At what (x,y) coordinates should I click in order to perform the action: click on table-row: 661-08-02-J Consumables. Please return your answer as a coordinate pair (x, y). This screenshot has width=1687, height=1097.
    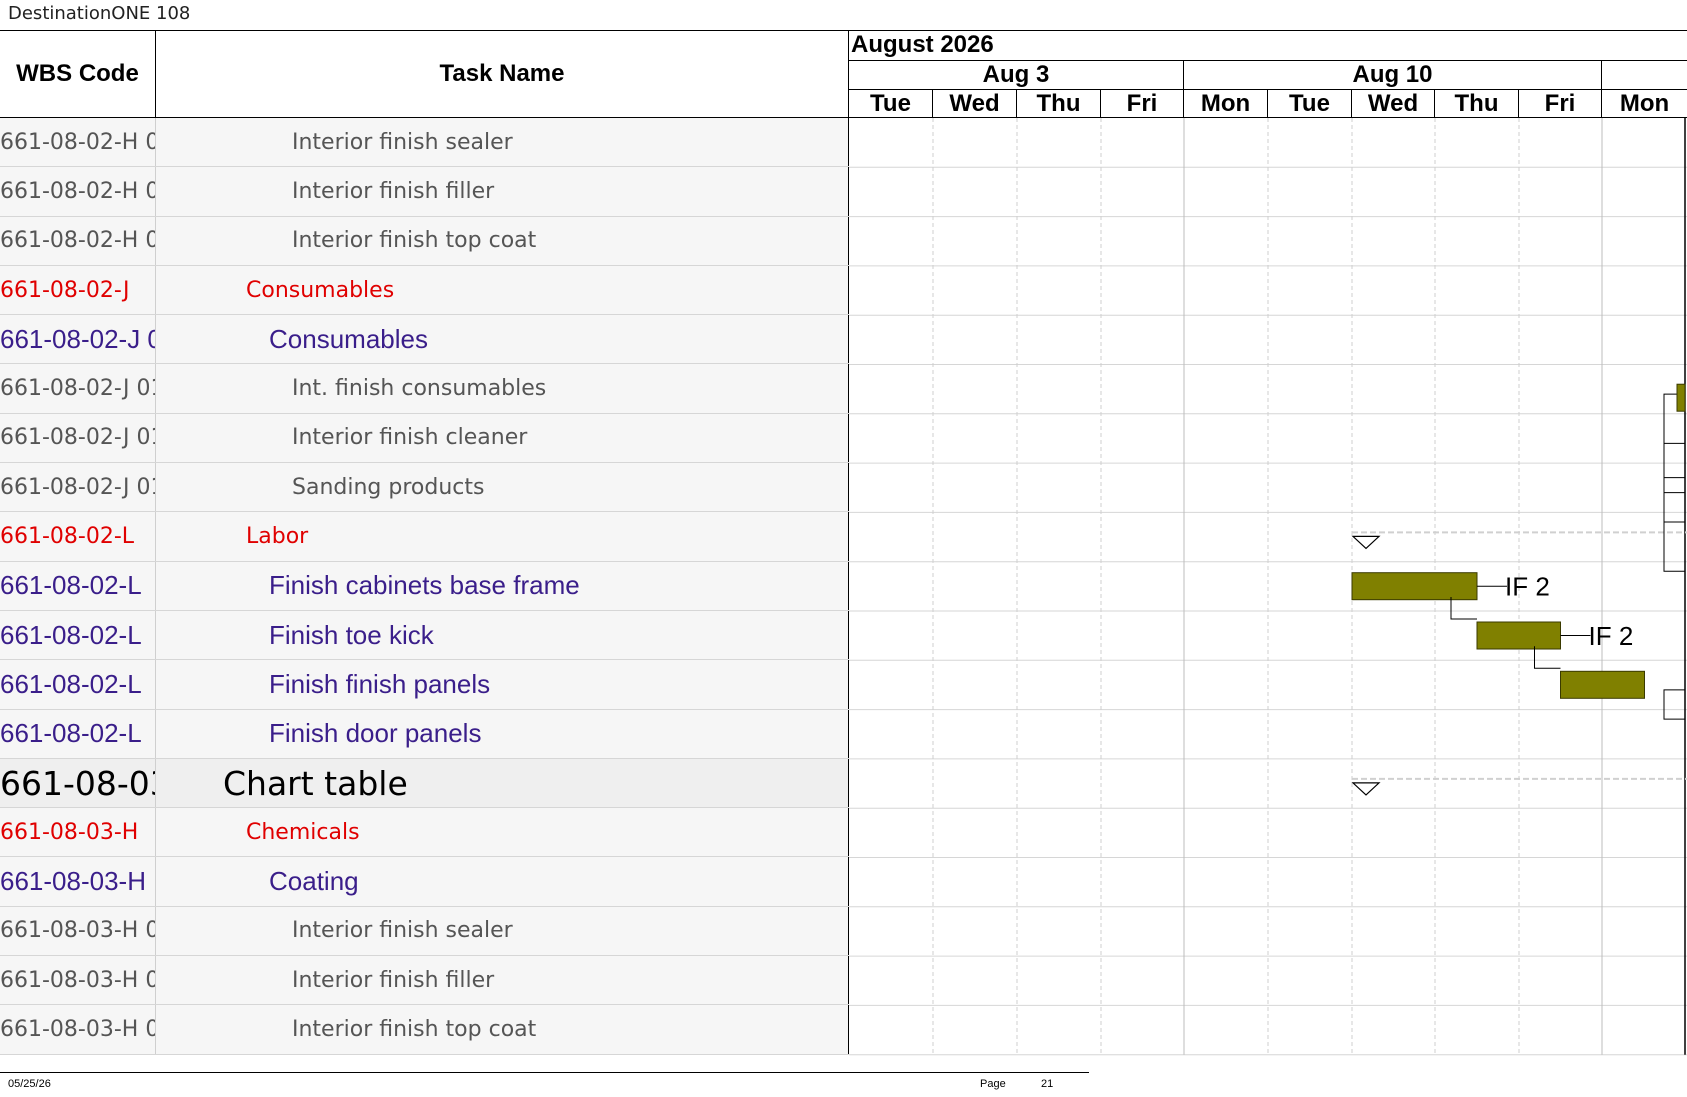
    Looking at the image, I should click on (424, 290).